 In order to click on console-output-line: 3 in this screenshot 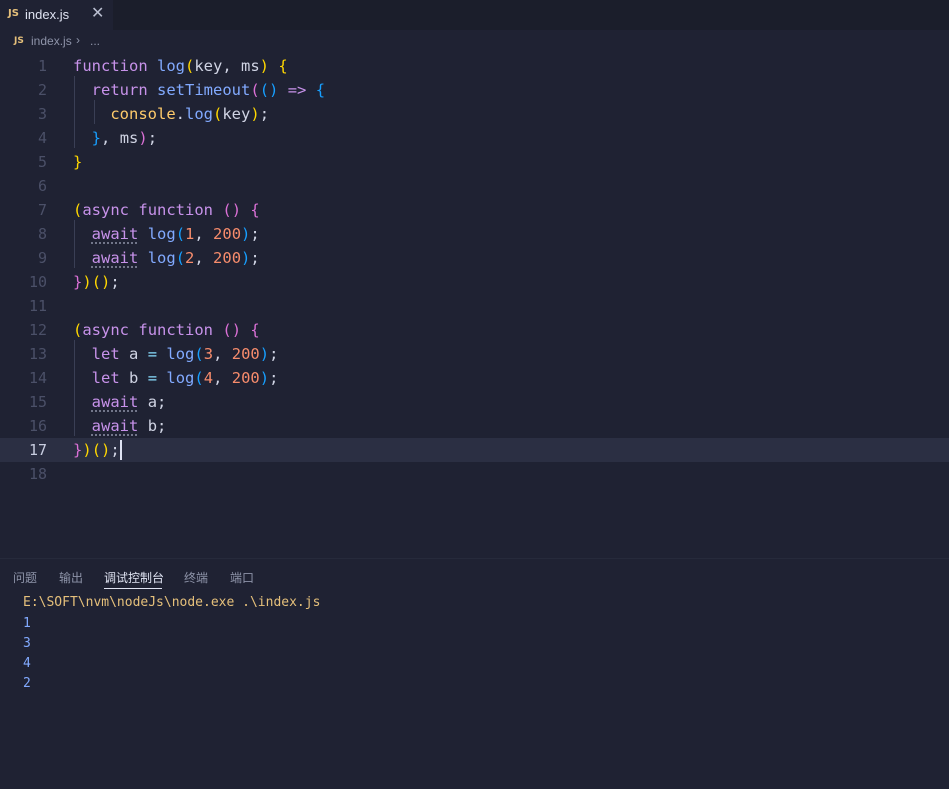, I will do `click(27, 643)`.